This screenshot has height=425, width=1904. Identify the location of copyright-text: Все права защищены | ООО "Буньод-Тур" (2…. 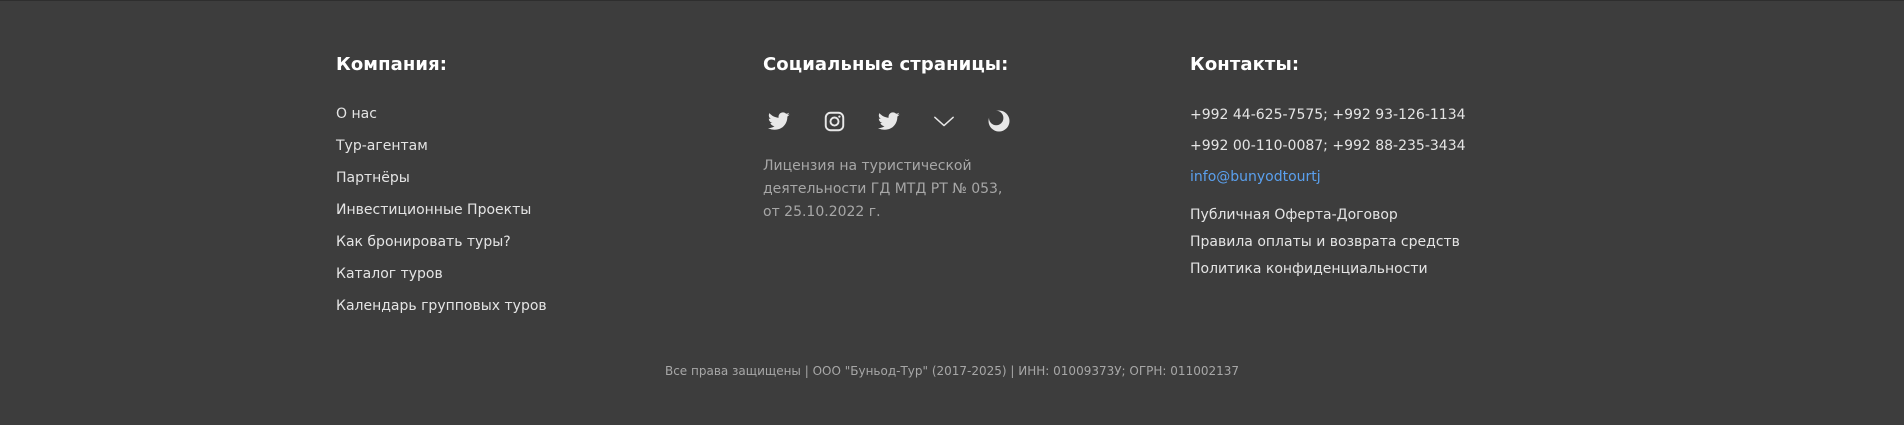
(952, 371).